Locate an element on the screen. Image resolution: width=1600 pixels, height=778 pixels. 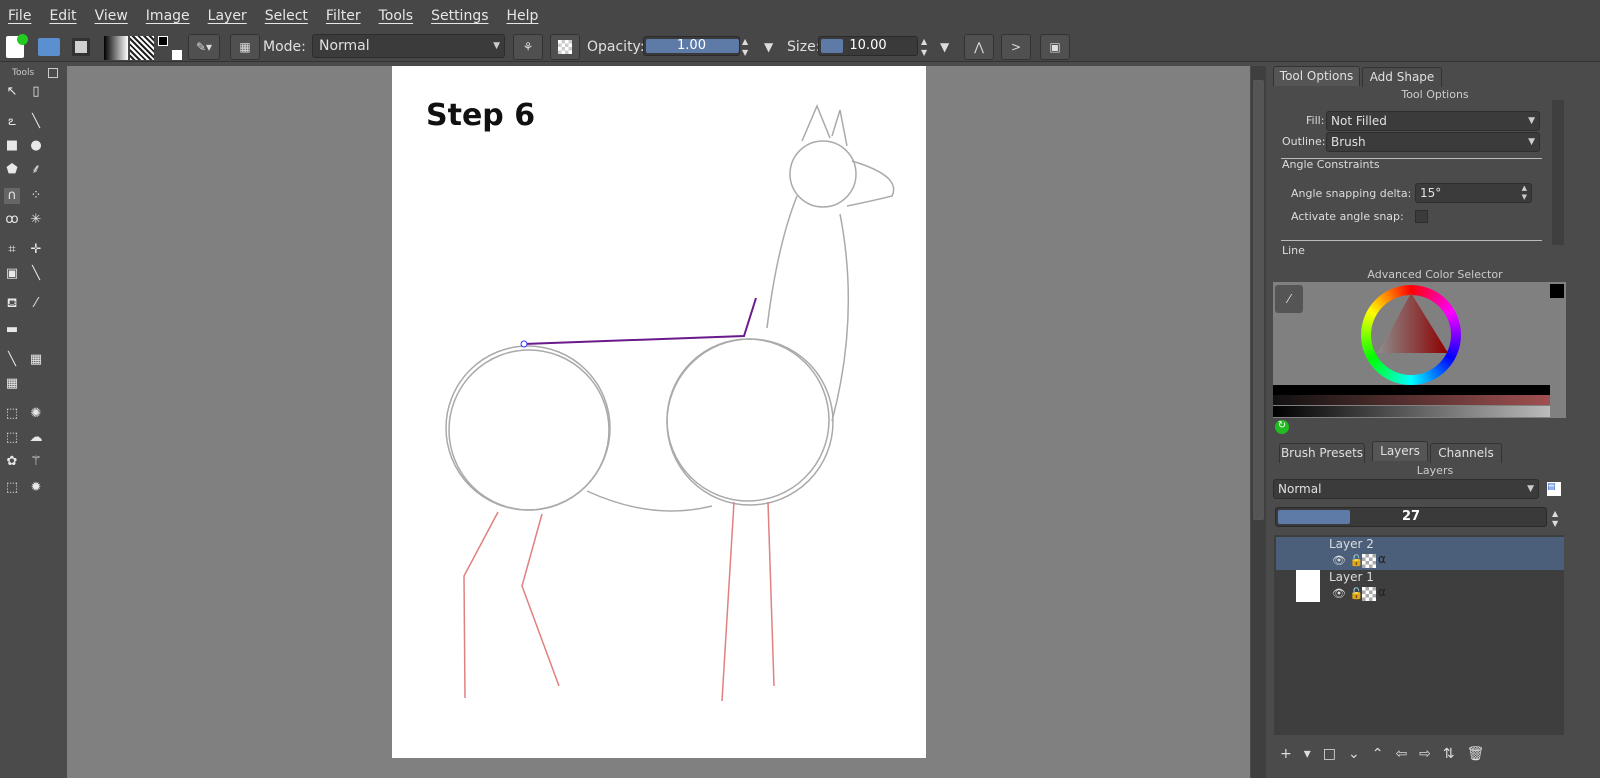
open-document-icon is located at coordinates (49, 47).